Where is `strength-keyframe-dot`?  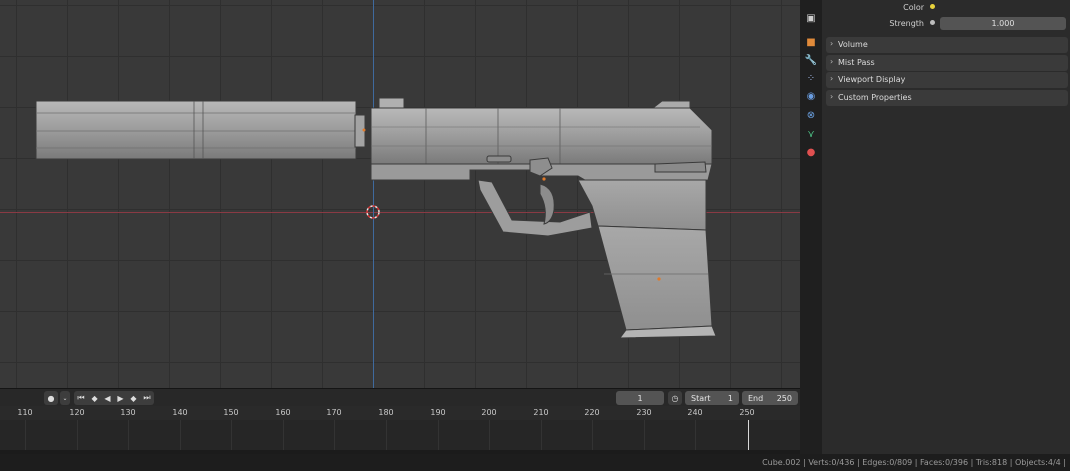 strength-keyframe-dot is located at coordinates (932, 22).